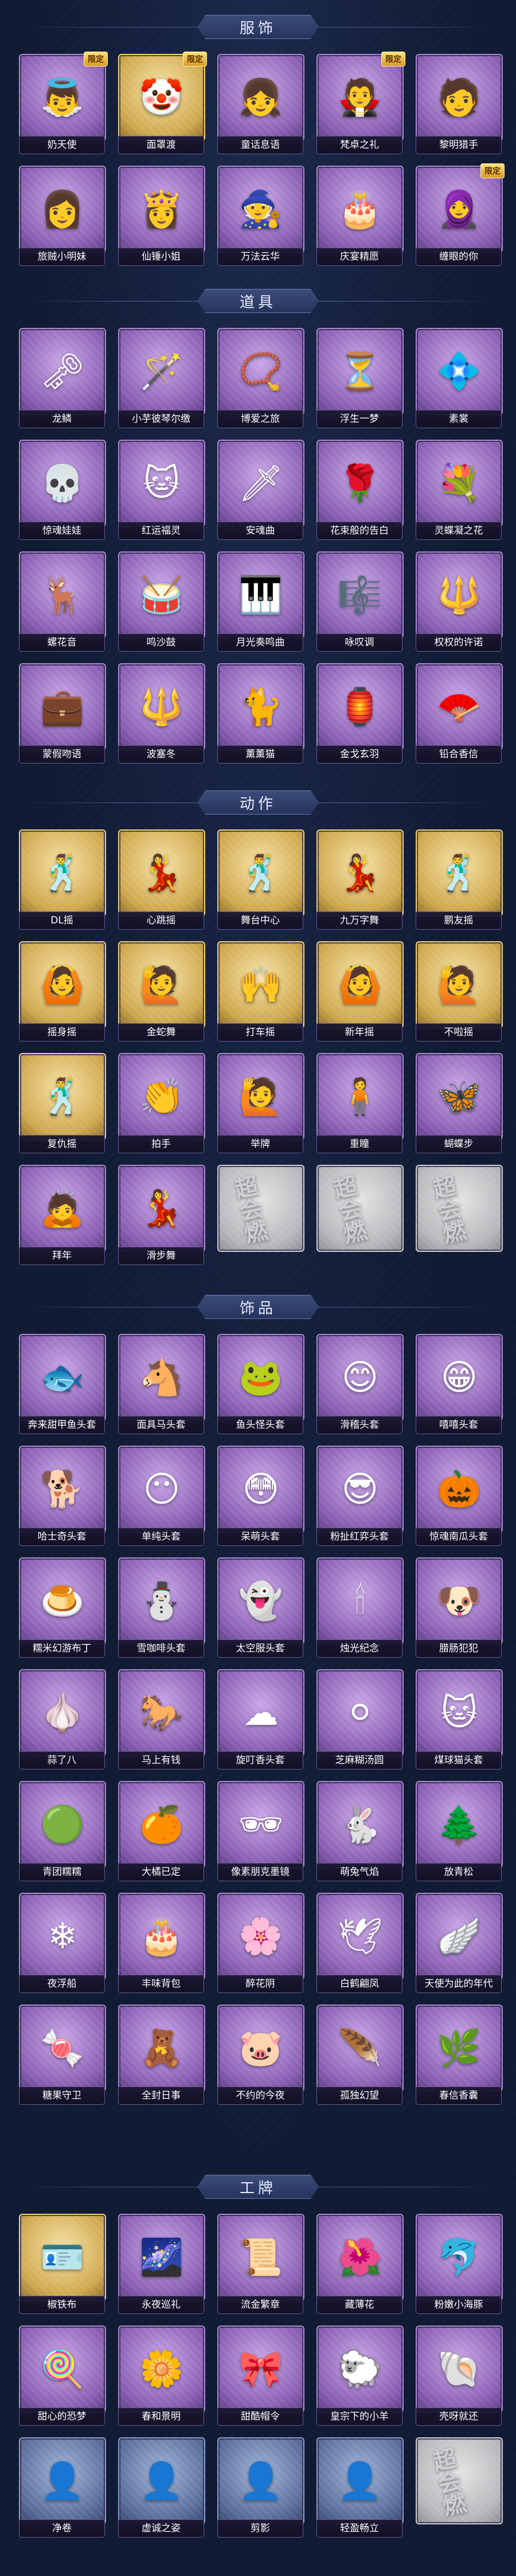  Describe the element at coordinates (61, 1103) in the screenshot. I see `item-card: 🕺 复仇摇` at that location.